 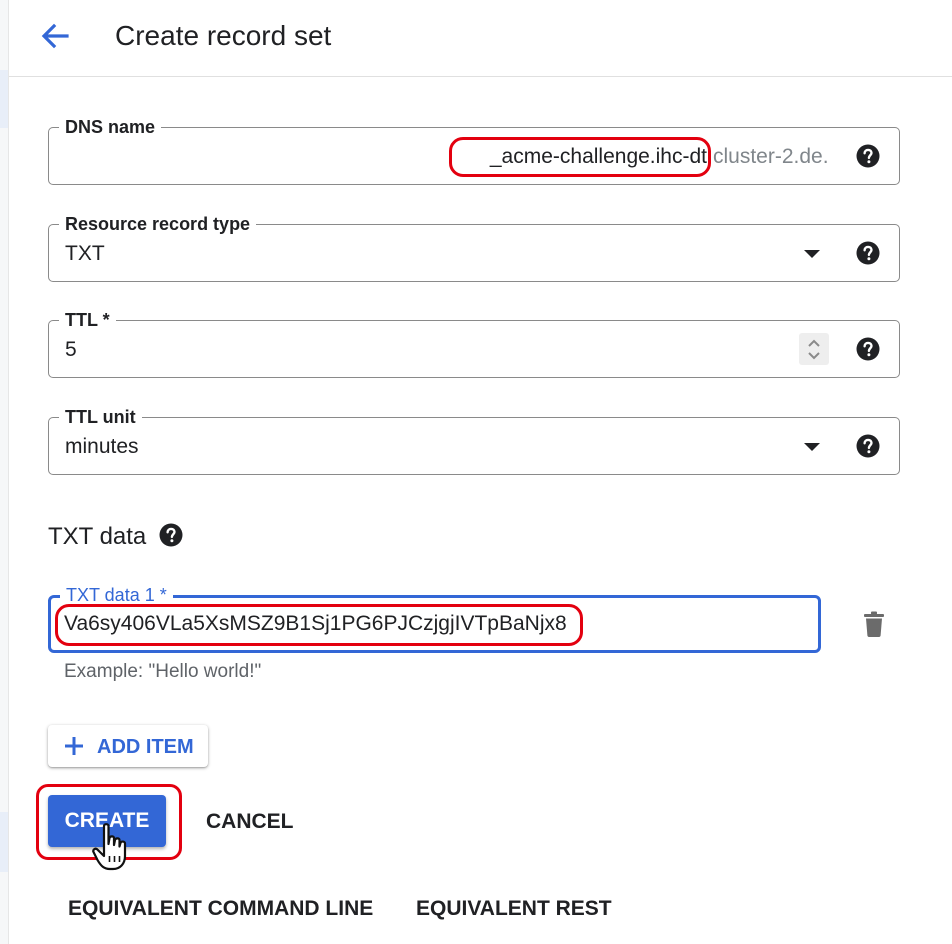 What do you see at coordinates (814, 343) in the screenshot?
I see `stepper-up-icon` at bounding box center [814, 343].